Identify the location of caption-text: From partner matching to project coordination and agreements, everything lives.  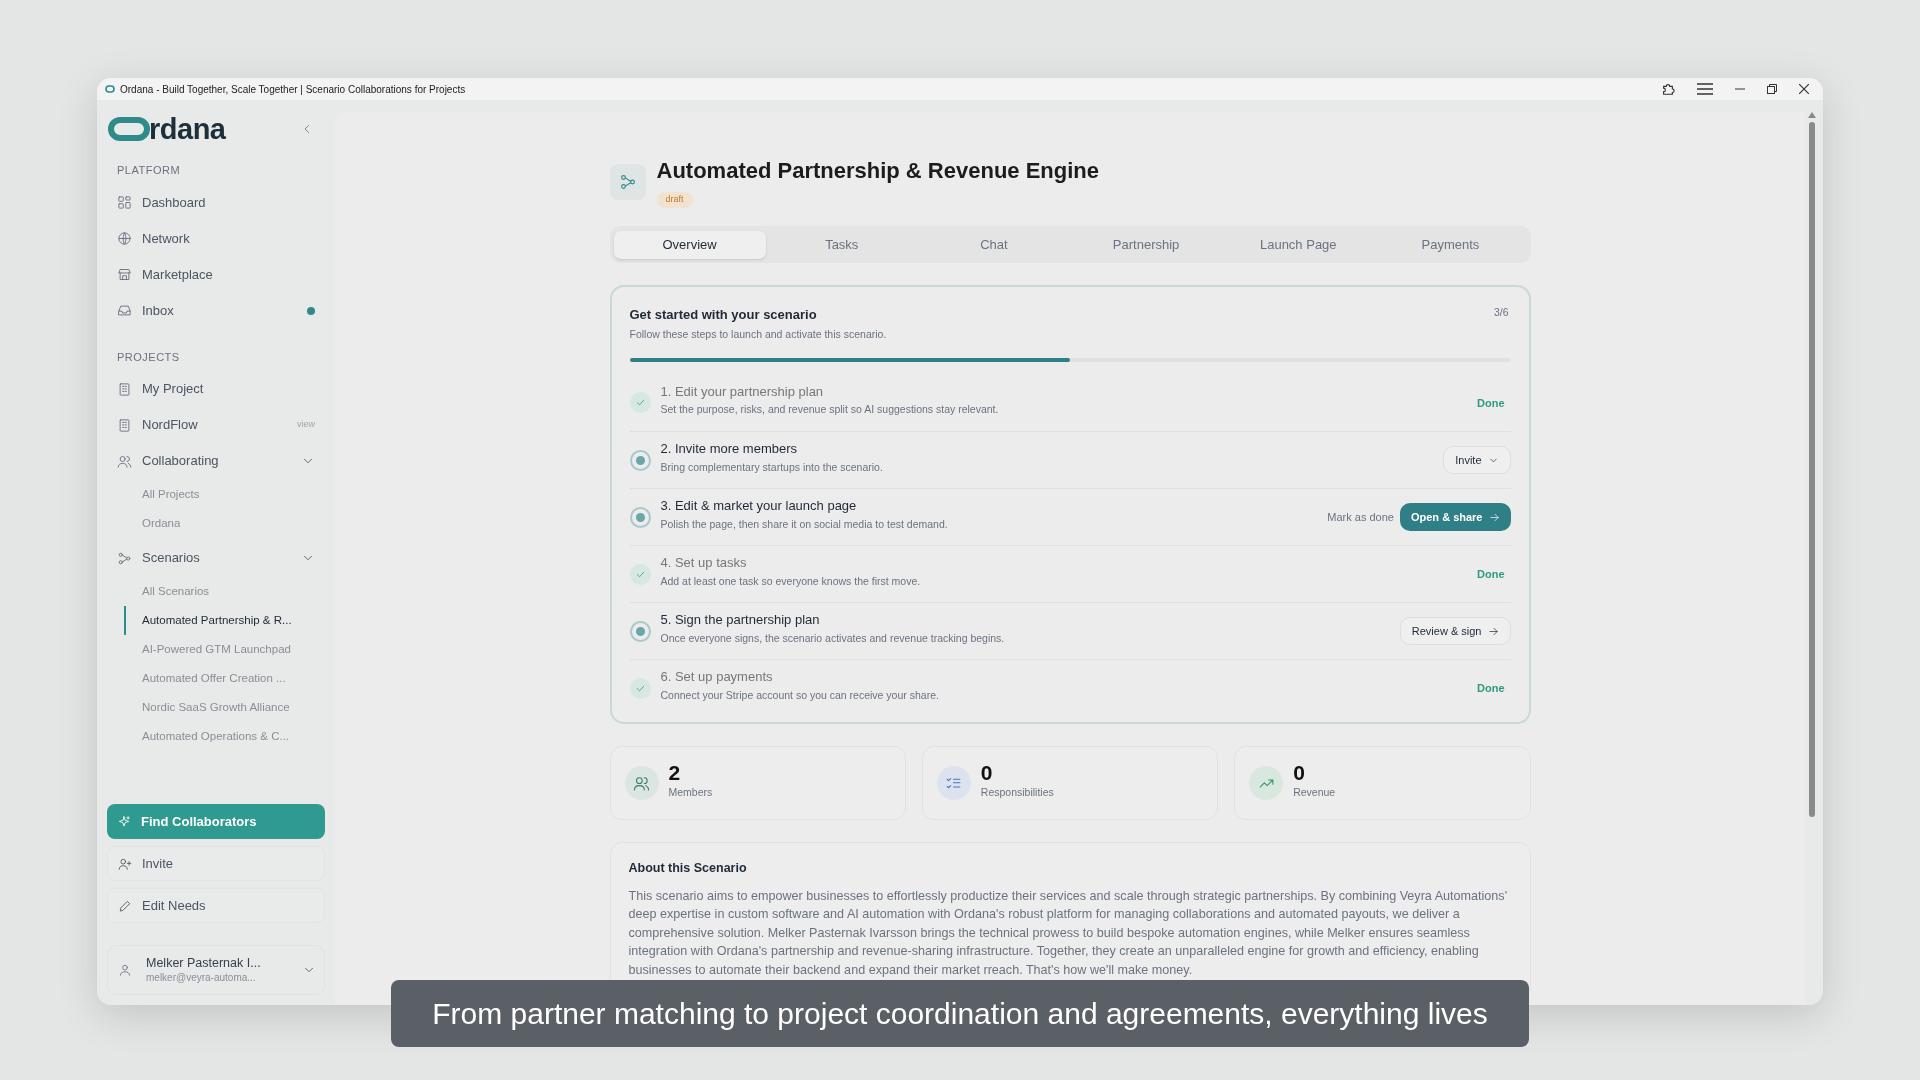
(960, 1013).